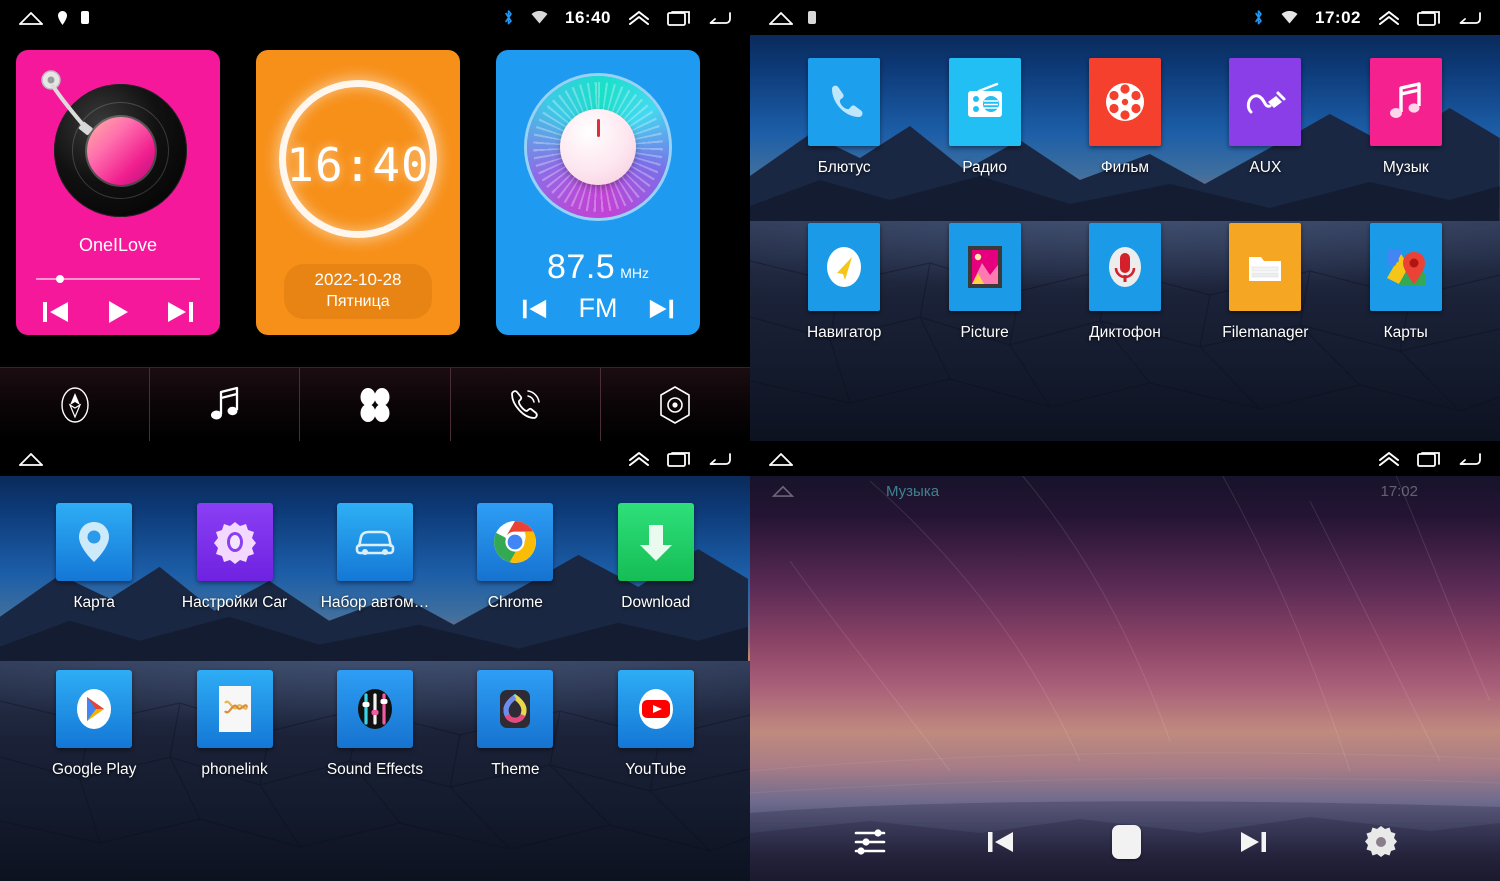 Image resolution: width=1500 pixels, height=881 pixels. What do you see at coordinates (1405, 332) in the screenshot?
I see `app-label: Карты` at bounding box center [1405, 332].